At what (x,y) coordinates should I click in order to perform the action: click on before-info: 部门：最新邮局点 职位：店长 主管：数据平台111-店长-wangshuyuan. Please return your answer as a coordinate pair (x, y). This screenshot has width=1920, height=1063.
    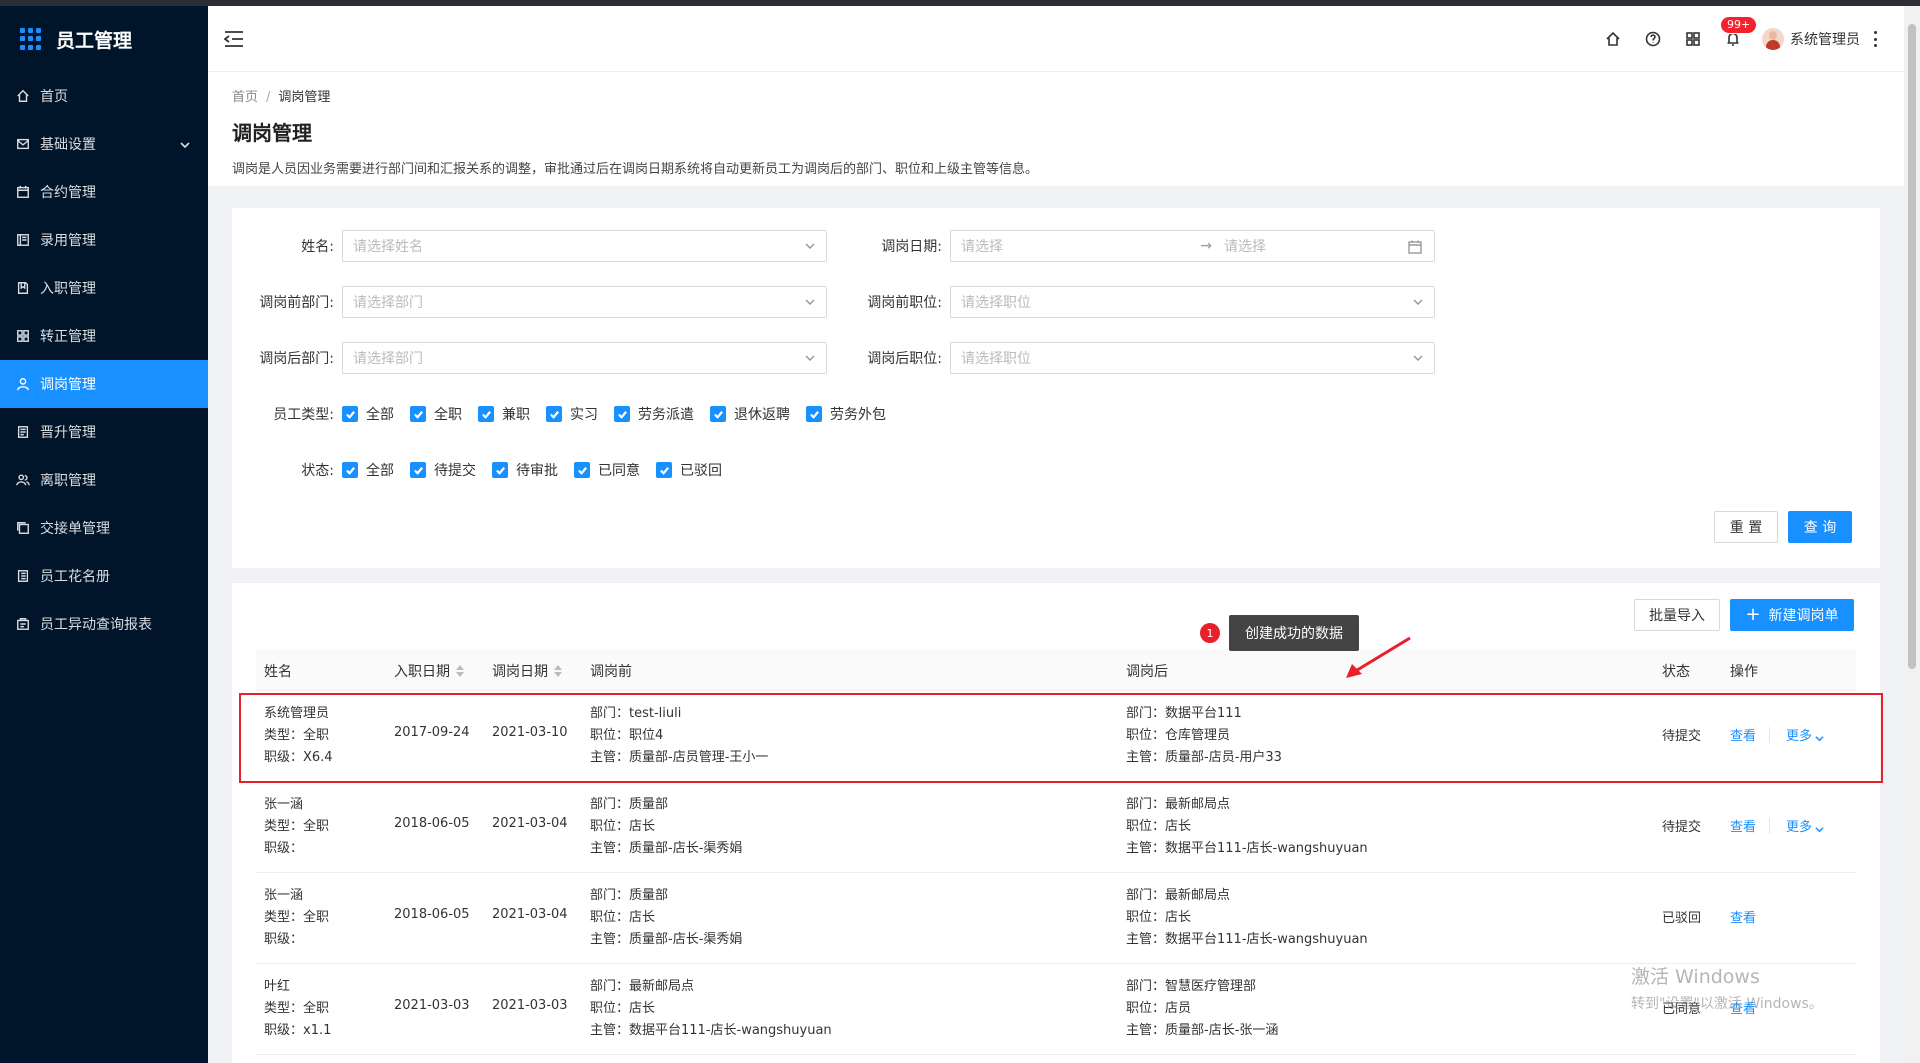
    Looking at the image, I should click on (711, 1009).